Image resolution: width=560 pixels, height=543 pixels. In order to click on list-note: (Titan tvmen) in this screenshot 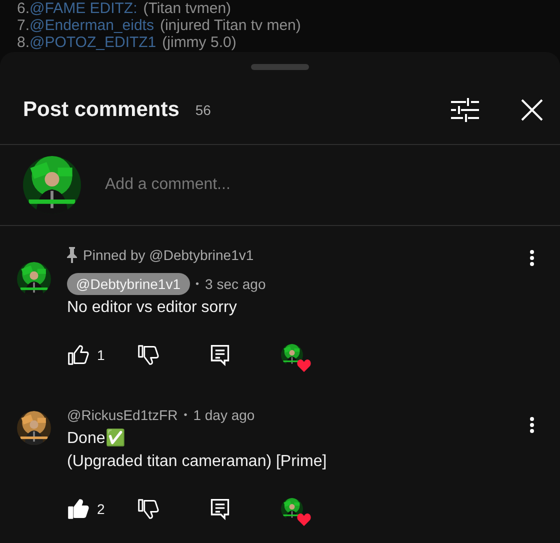, I will do `click(187, 8)`.